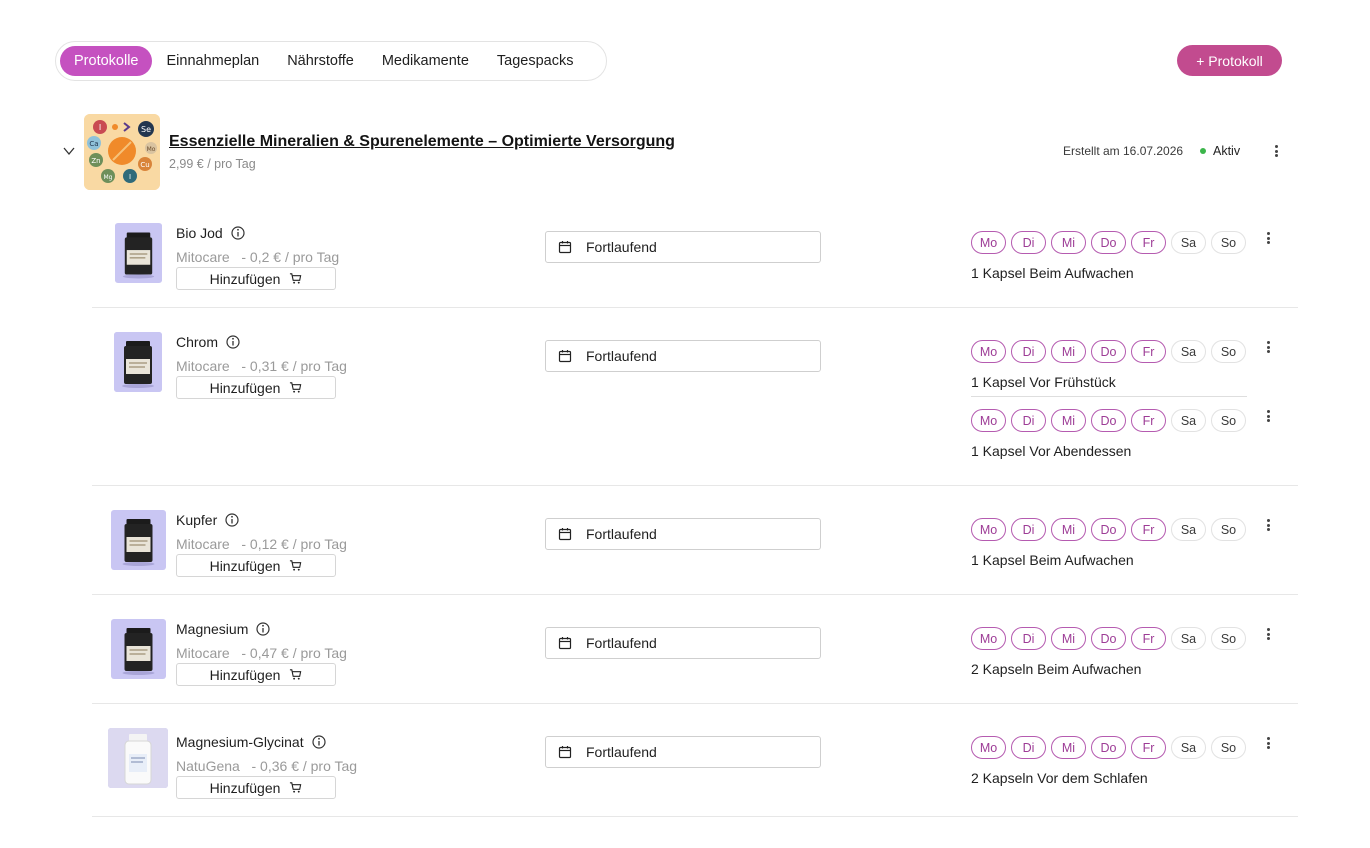 This screenshot has width=1370, height=848. What do you see at coordinates (196, 520) in the screenshot?
I see `product-name: Kupfer` at bounding box center [196, 520].